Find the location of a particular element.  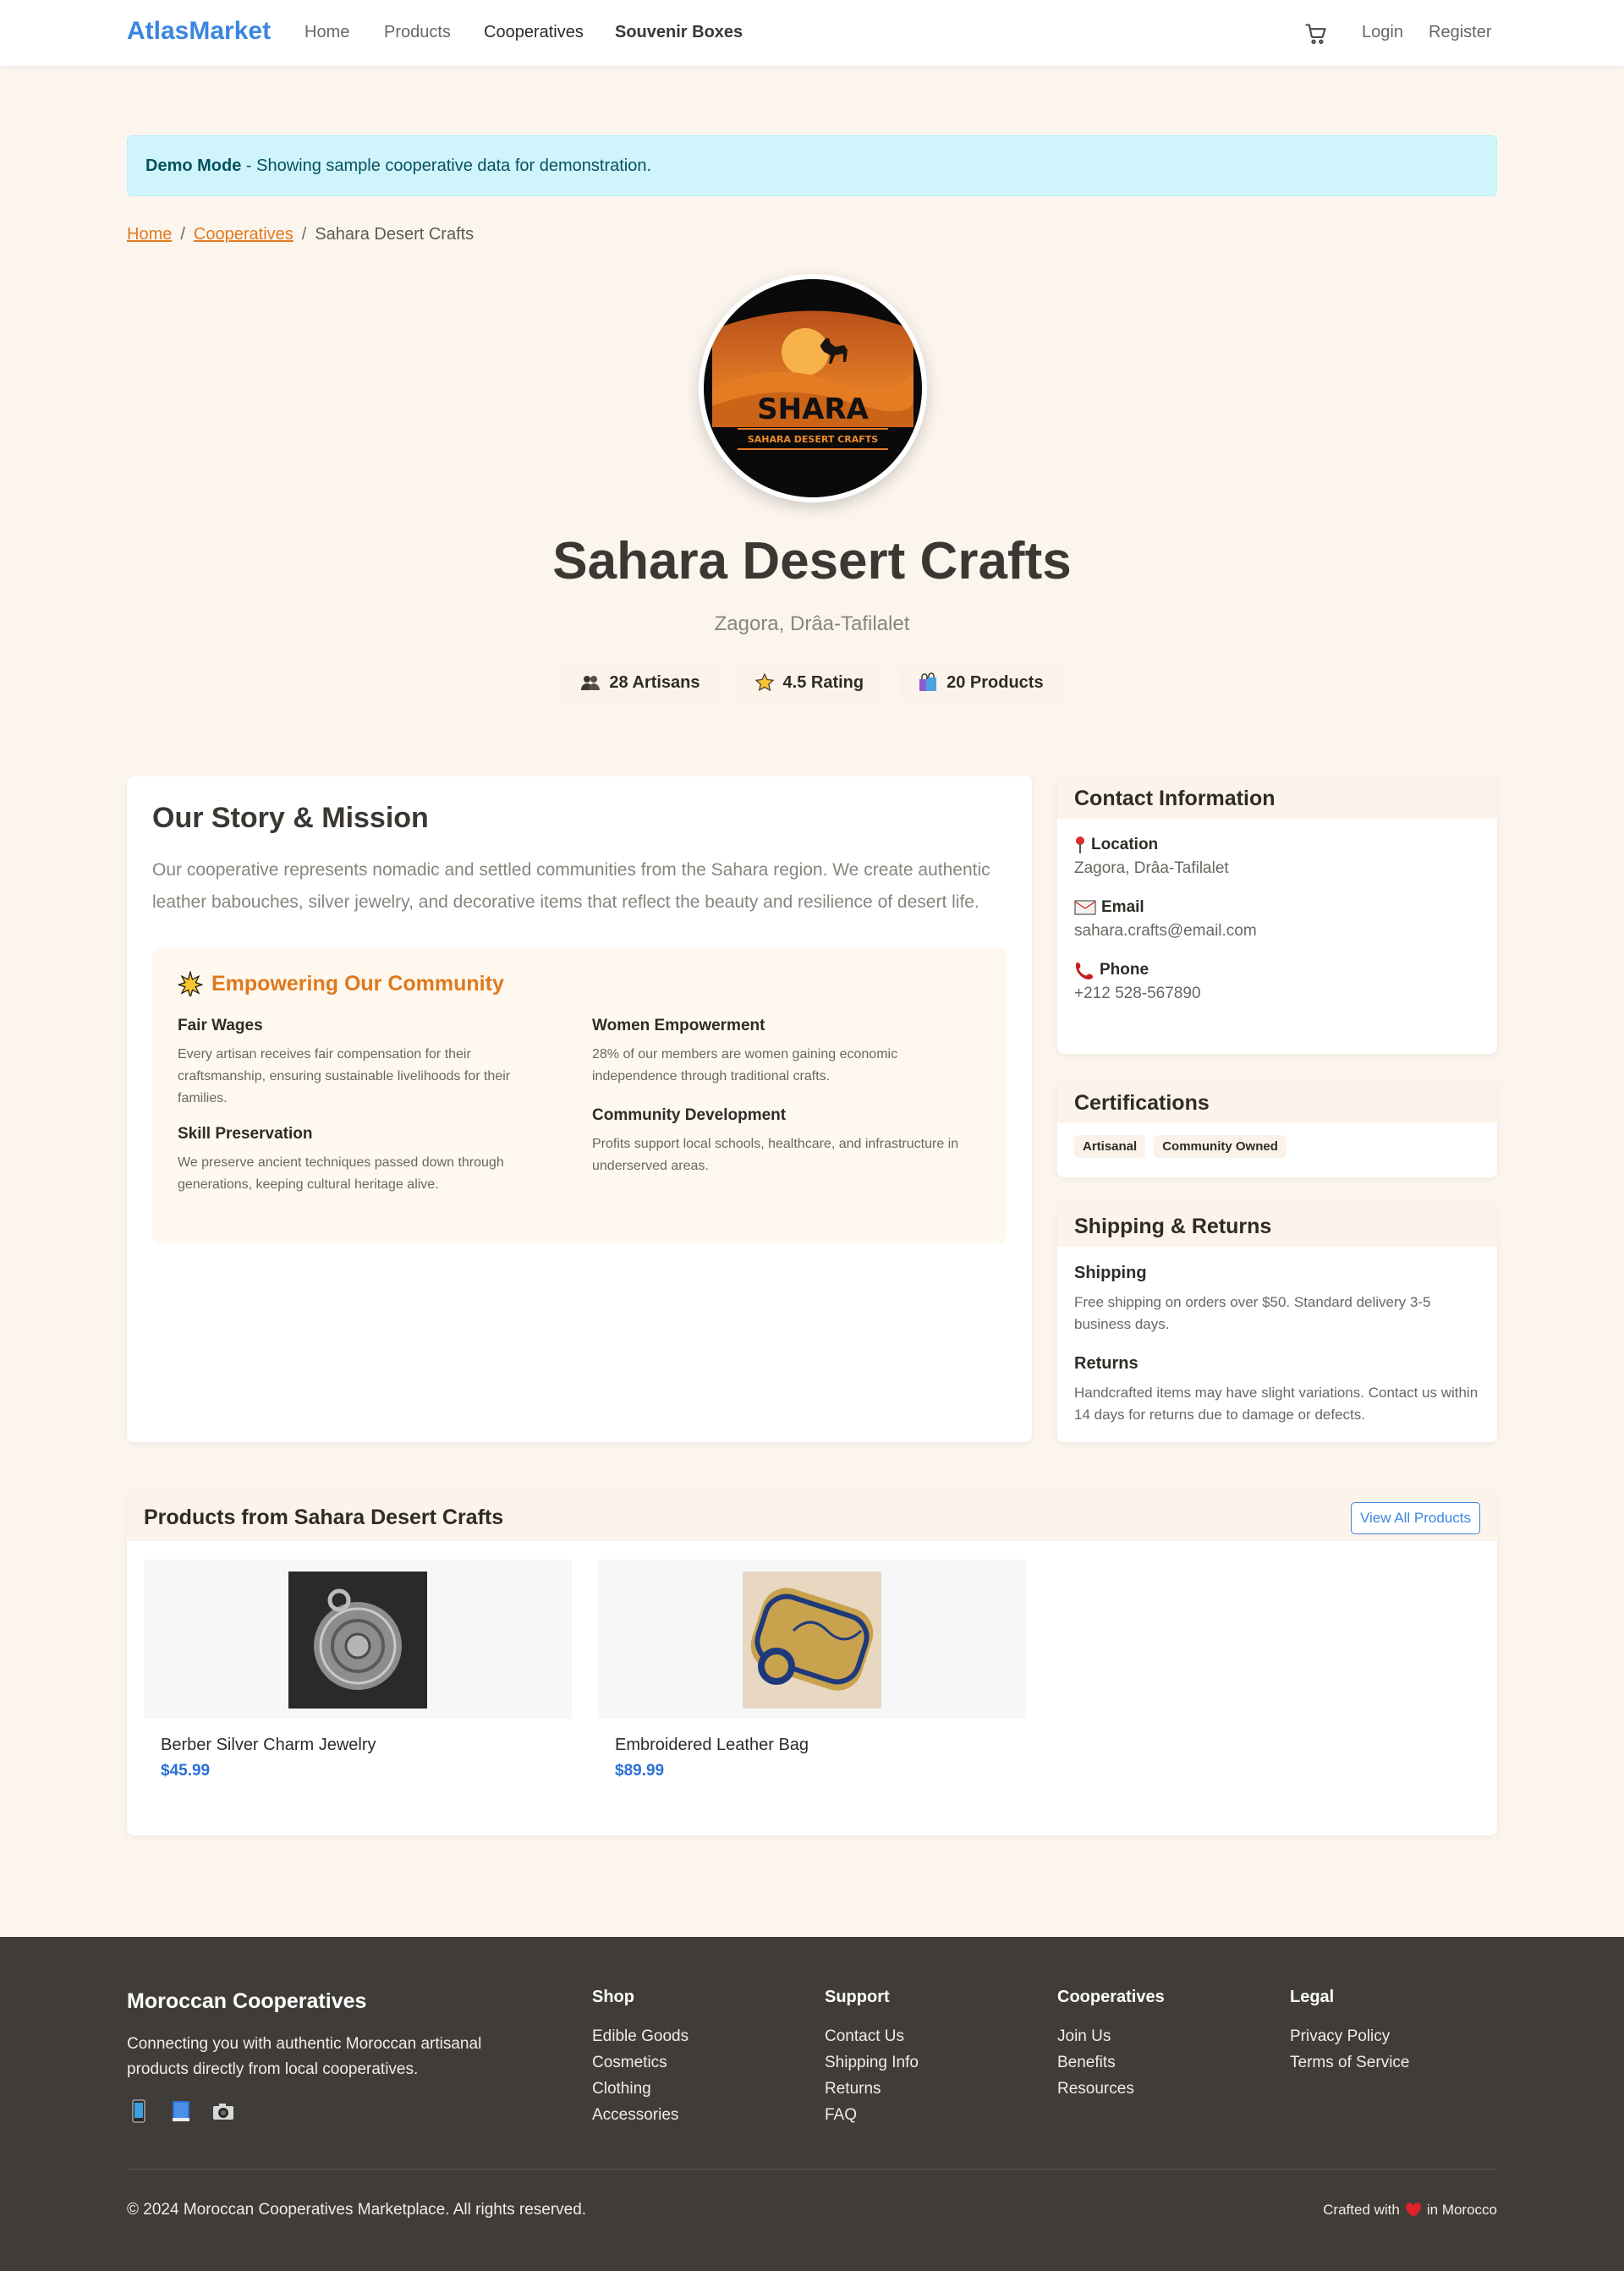

footer-col-title: Cooperatives is located at coordinates (1111, 1997).